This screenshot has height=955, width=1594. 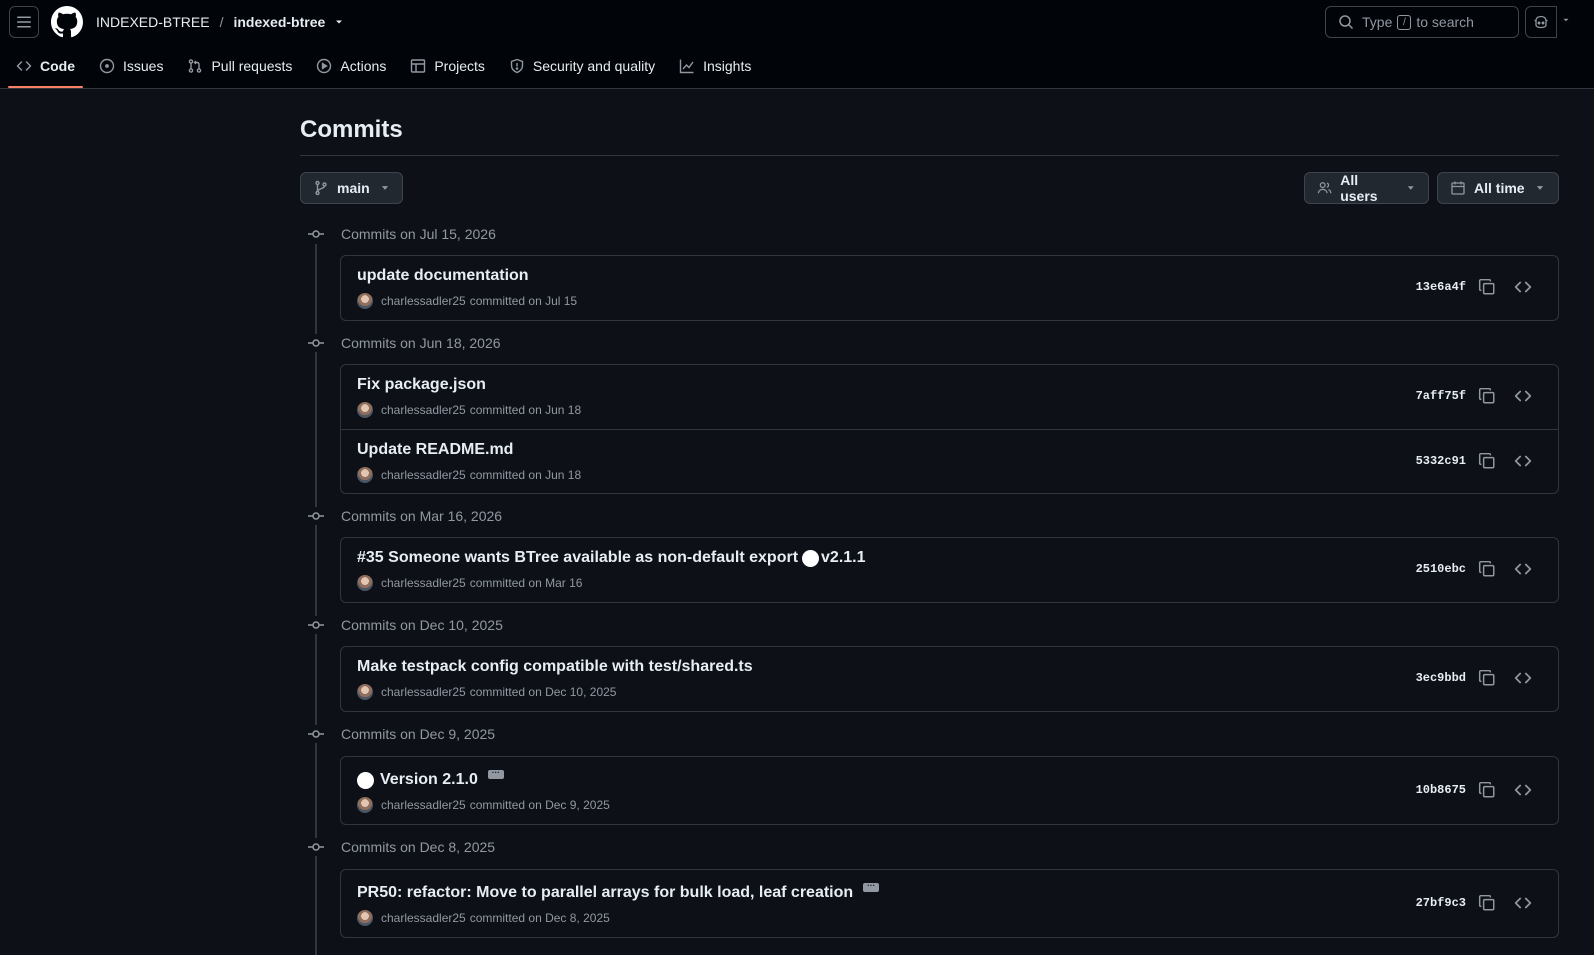 I want to click on commit-message-link: update documentation, so click(x=443, y=276).